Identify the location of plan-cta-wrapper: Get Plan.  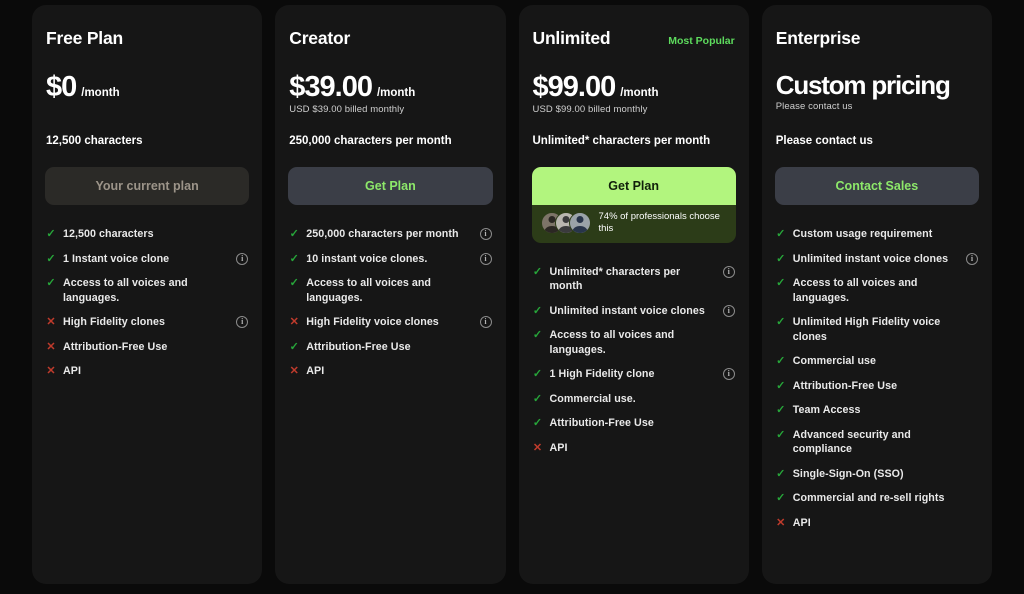
(390, 186).